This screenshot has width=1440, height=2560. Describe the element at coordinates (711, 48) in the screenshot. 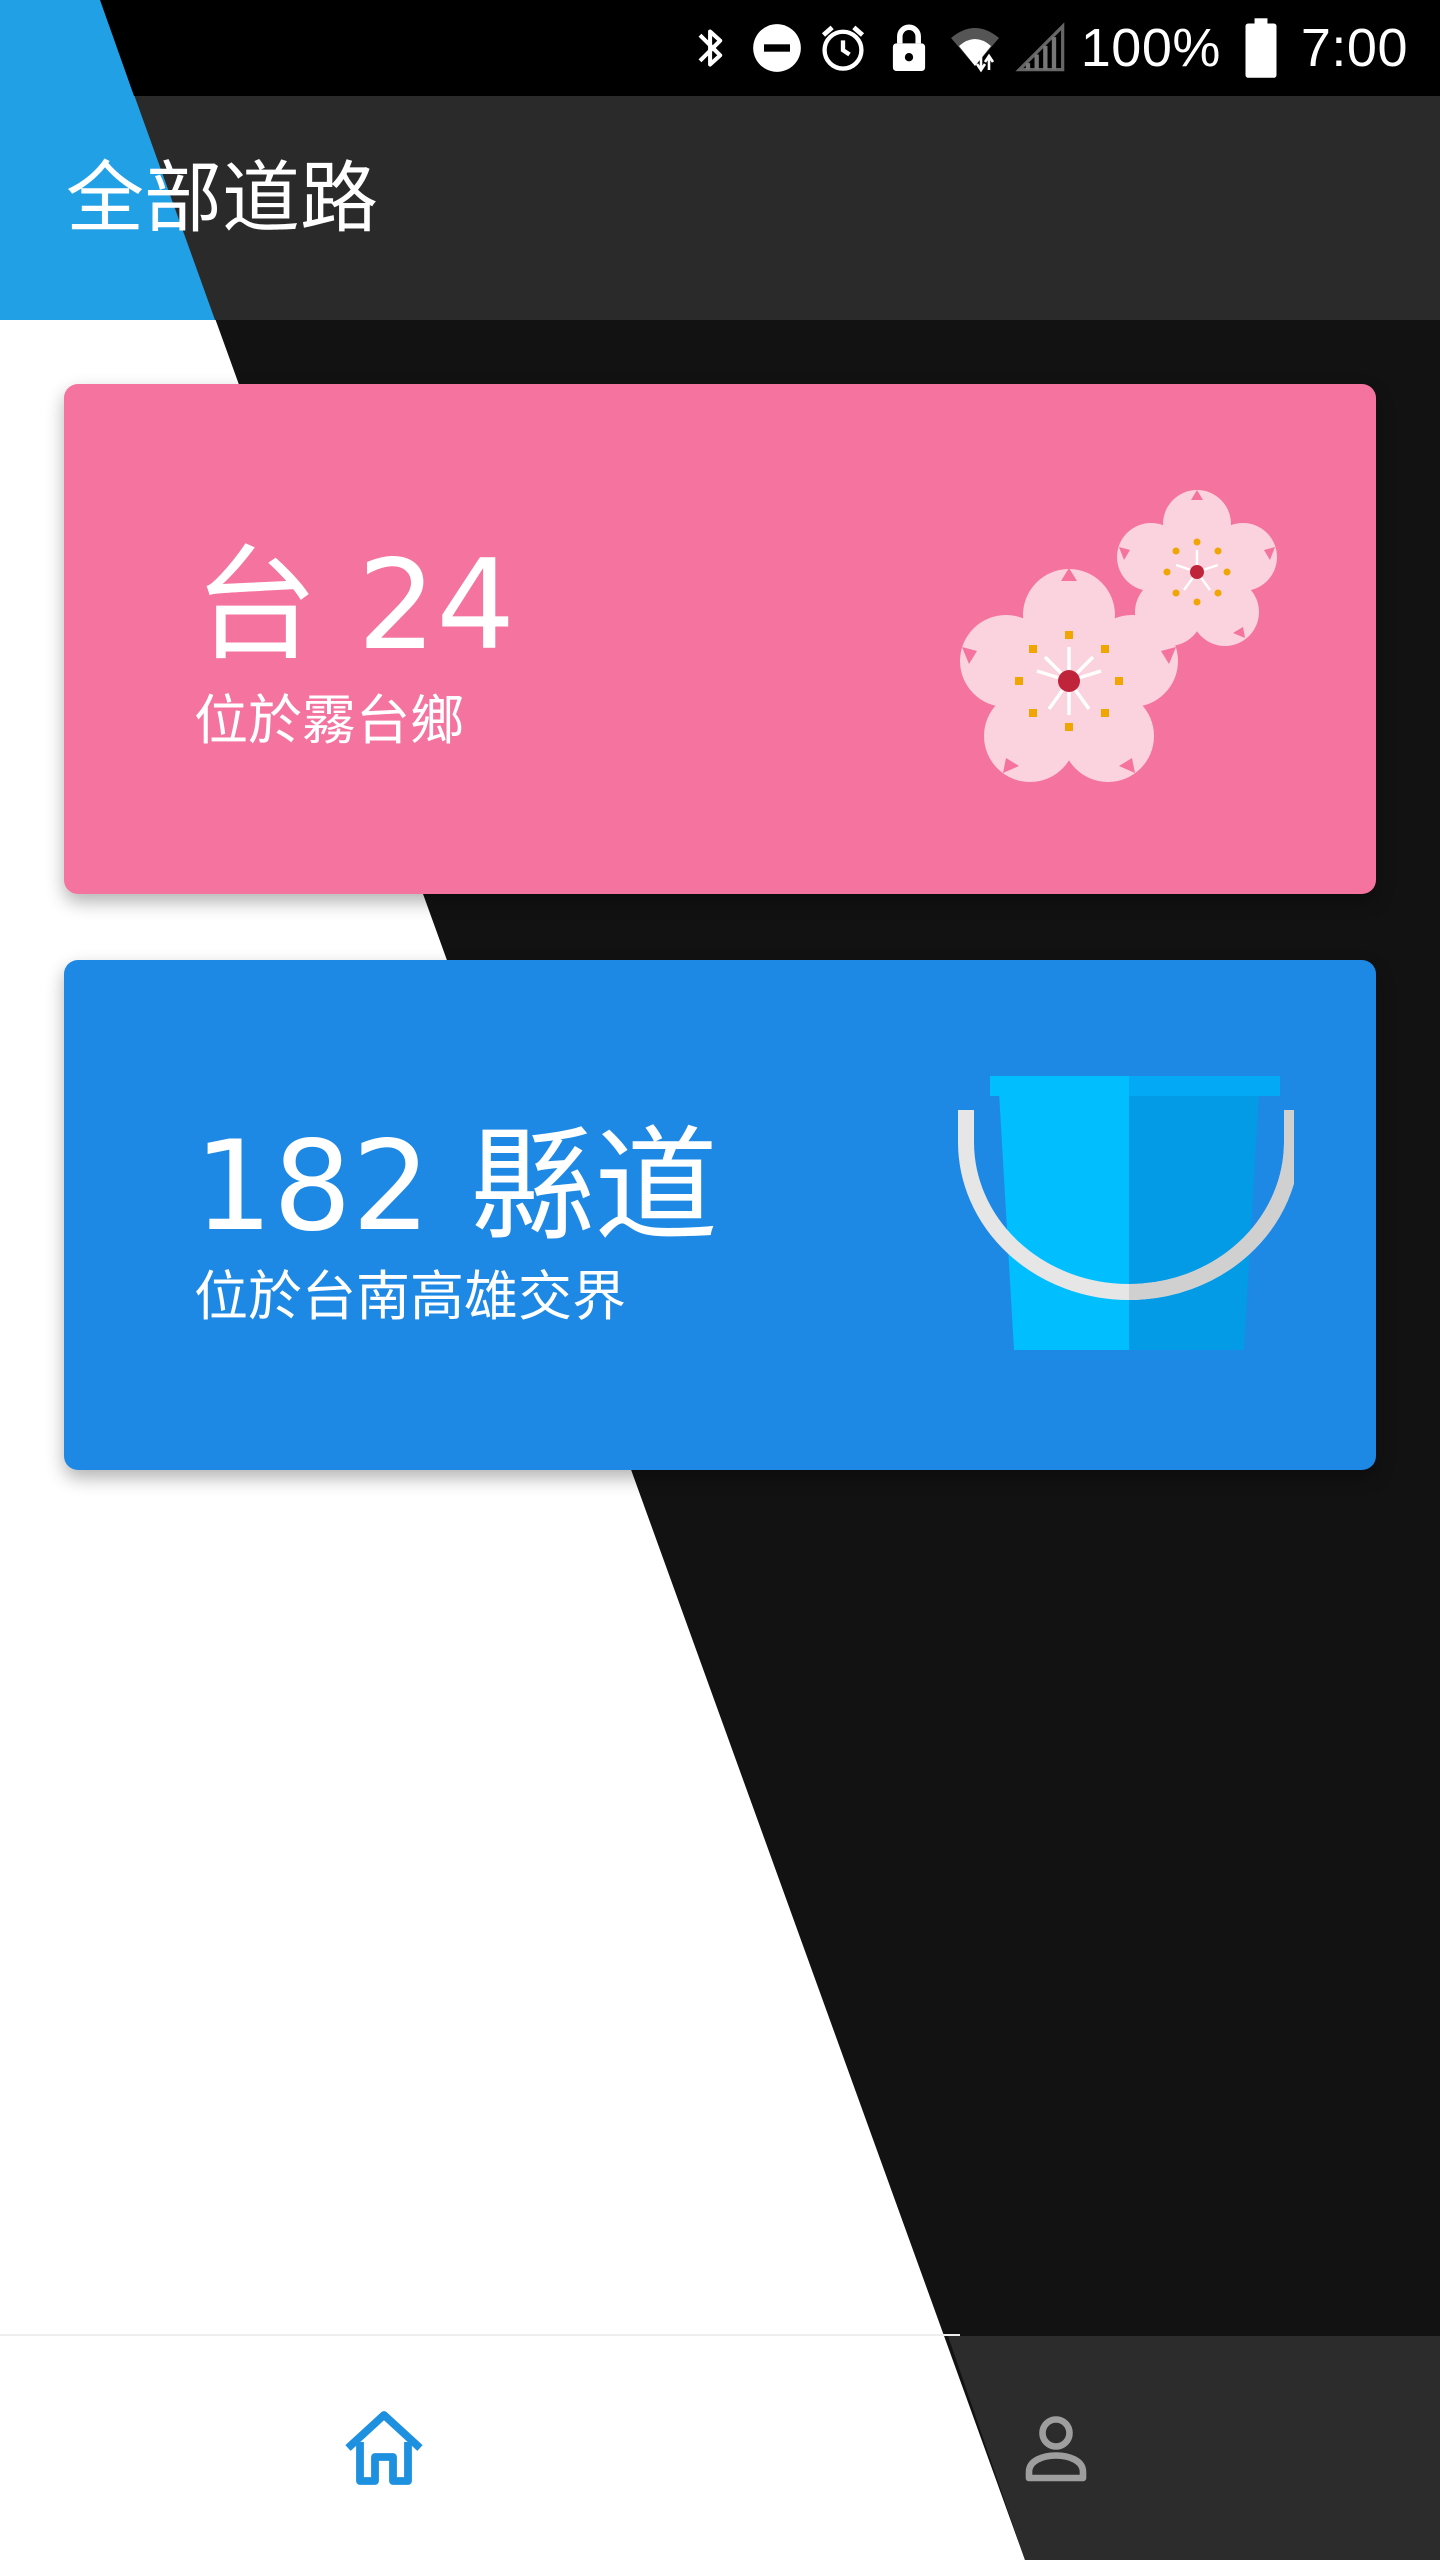

I see `bluetooth-icon` at that location.